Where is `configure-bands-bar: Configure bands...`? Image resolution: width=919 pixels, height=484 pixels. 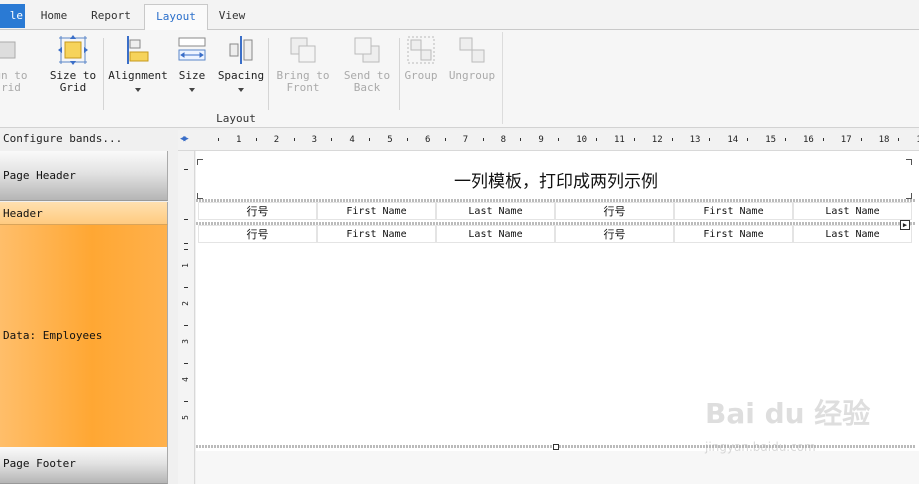
configure-bands-bar: Configure bands... is located at coordinates (89, 139).